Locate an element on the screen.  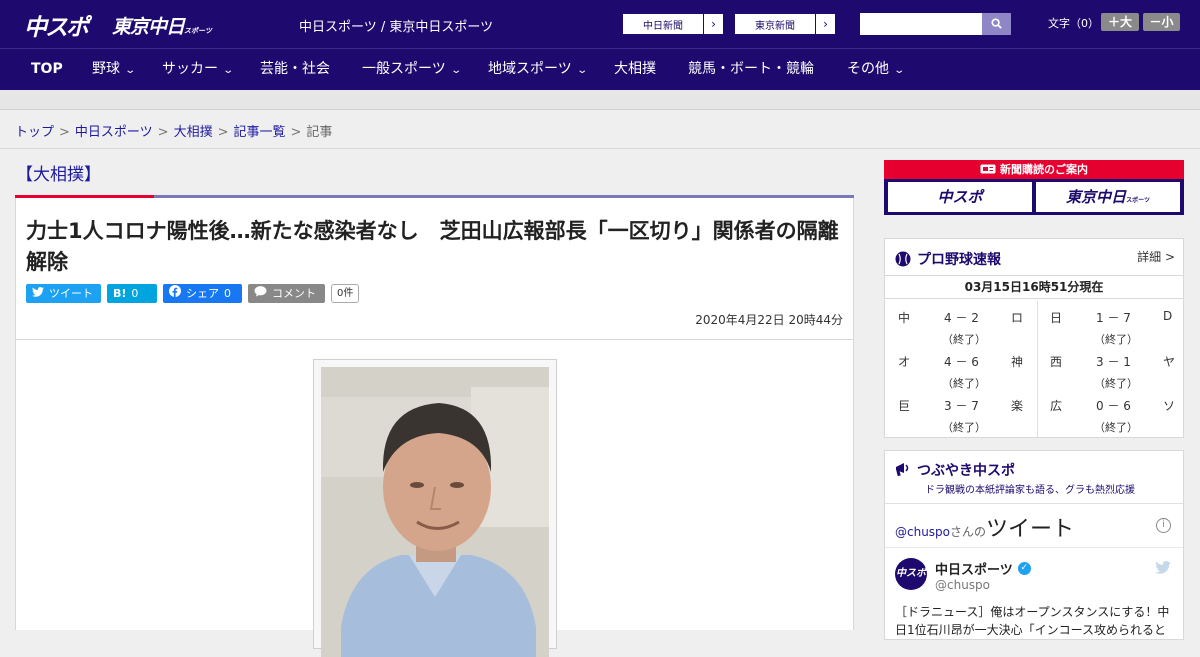
game-row: 広 0 － 6 ソ （終了） is located at coordinates (1111, 411).